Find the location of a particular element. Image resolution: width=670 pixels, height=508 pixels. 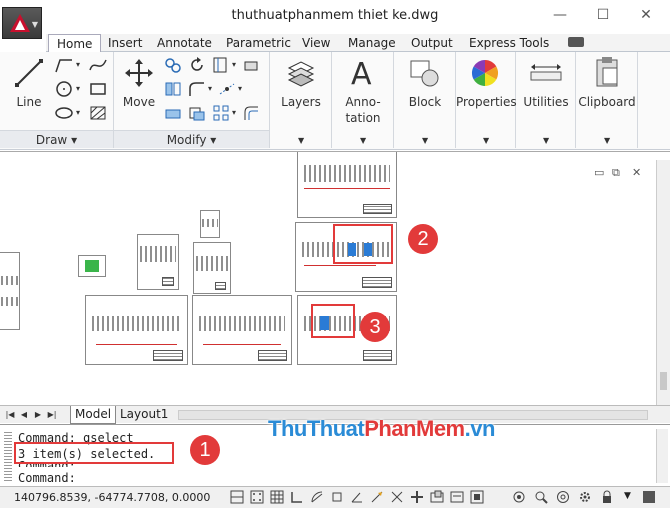

grid-display-icon is located at coordinates (277, 497).